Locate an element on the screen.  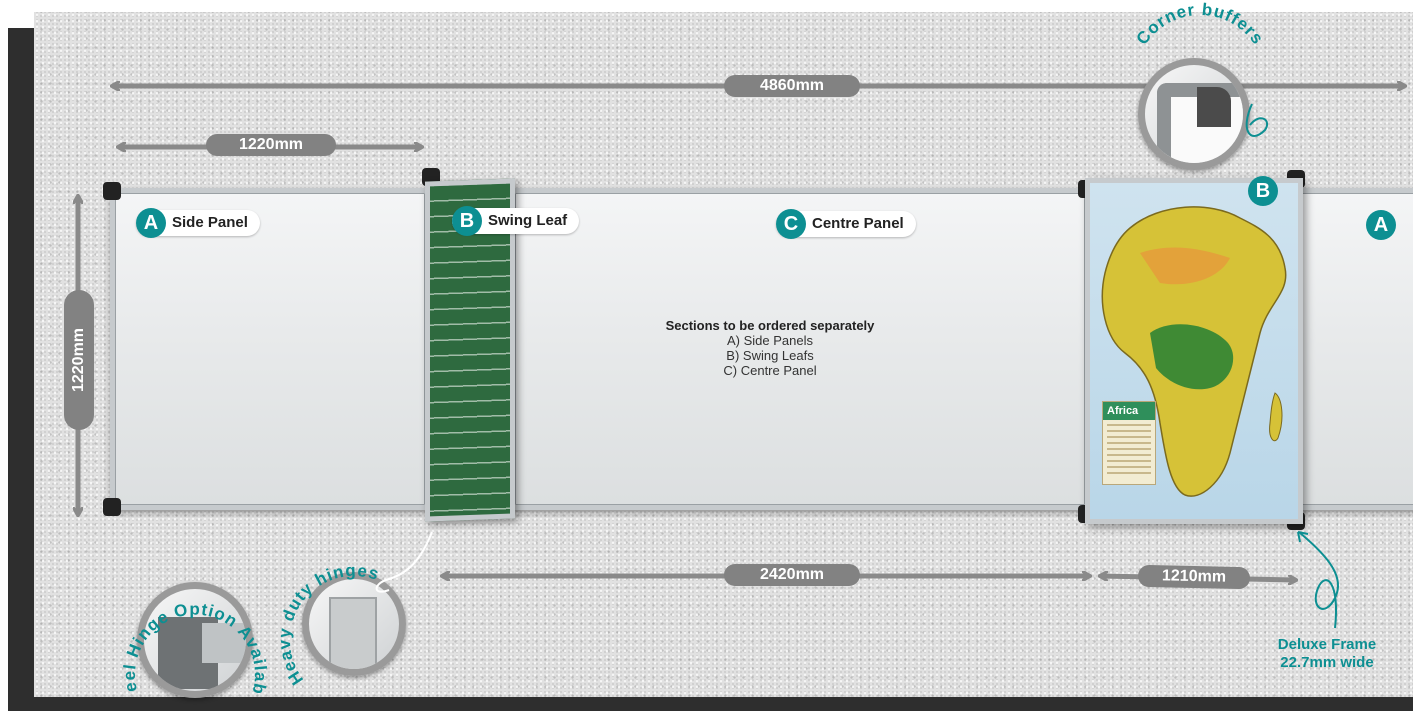
ordering-info-line: A) Side Panels is located at coordinates (770, 340).